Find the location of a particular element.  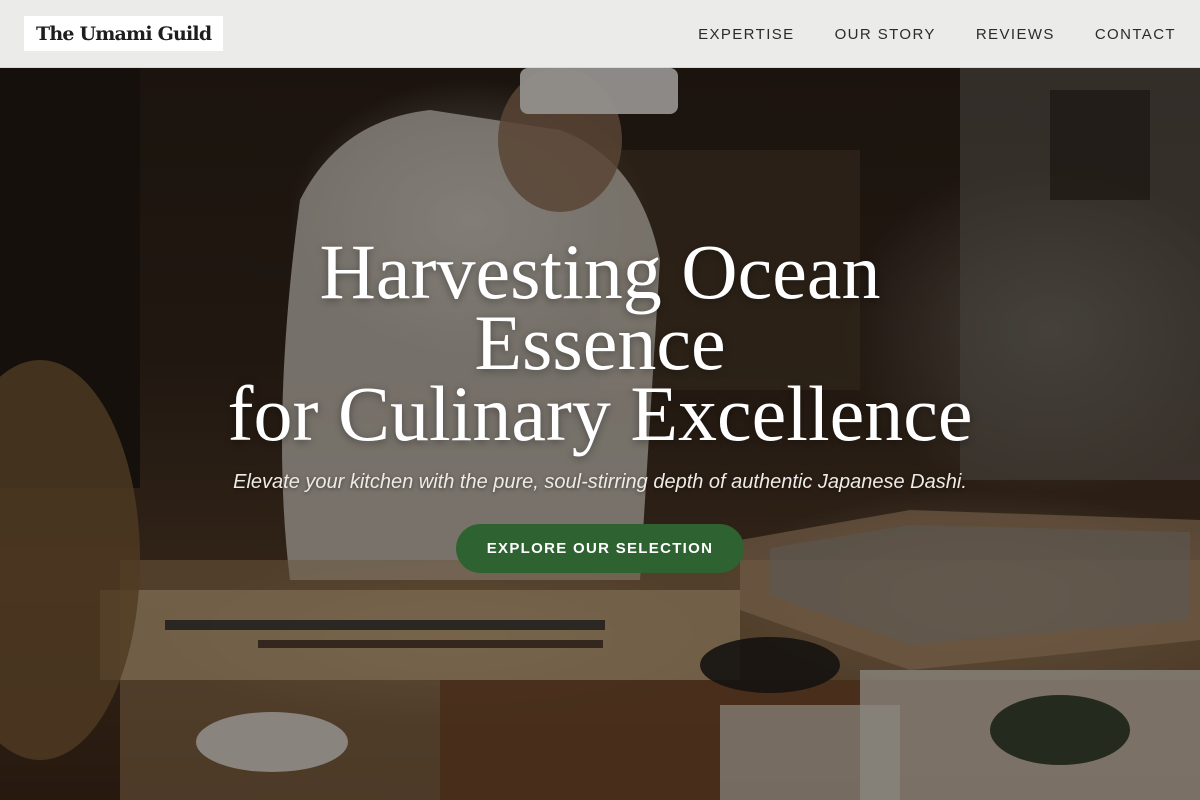

site-logo: The Umami Guild is located at coordinates (124, 33).